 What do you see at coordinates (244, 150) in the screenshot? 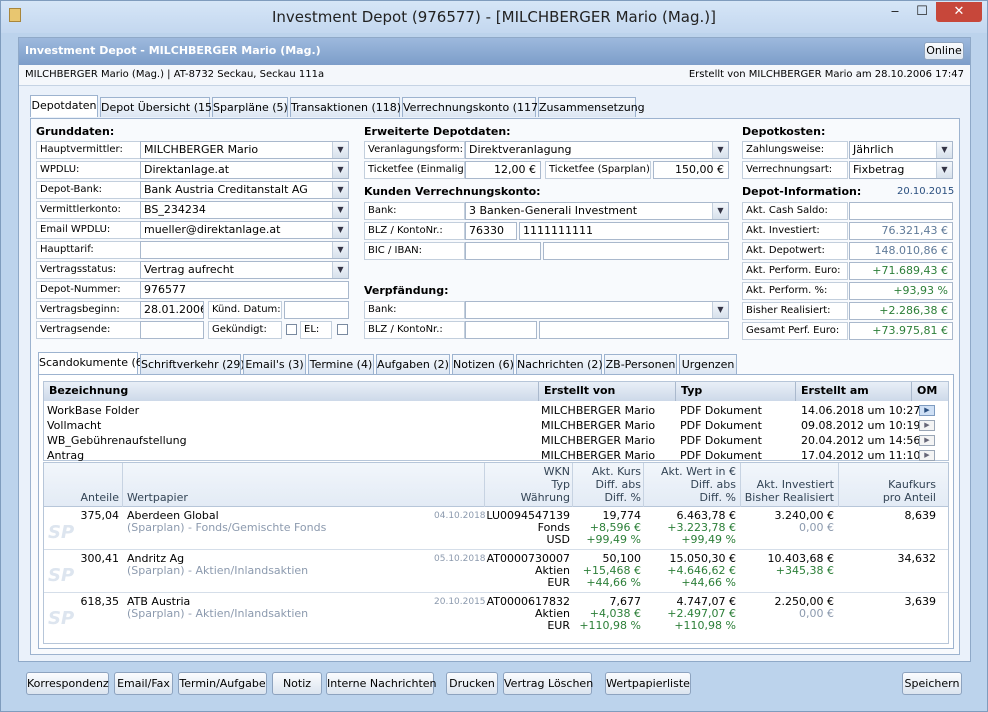
I see `hauptvermittler-select: MILCHBERGER Mario ▼` at bounding box center [244, 150].